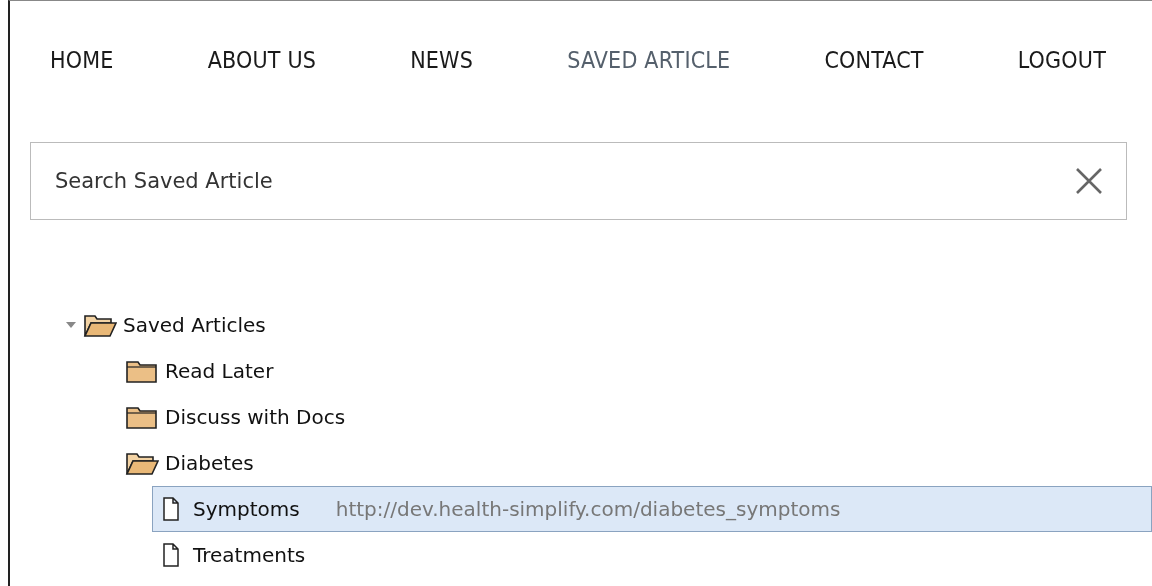 The width and height of the screenshot is (1152, 586). What do you see at coordinates (209, 463) in the screenshot?
I see `tree-item-label: Diabetes` at bounding box center [209, 463].